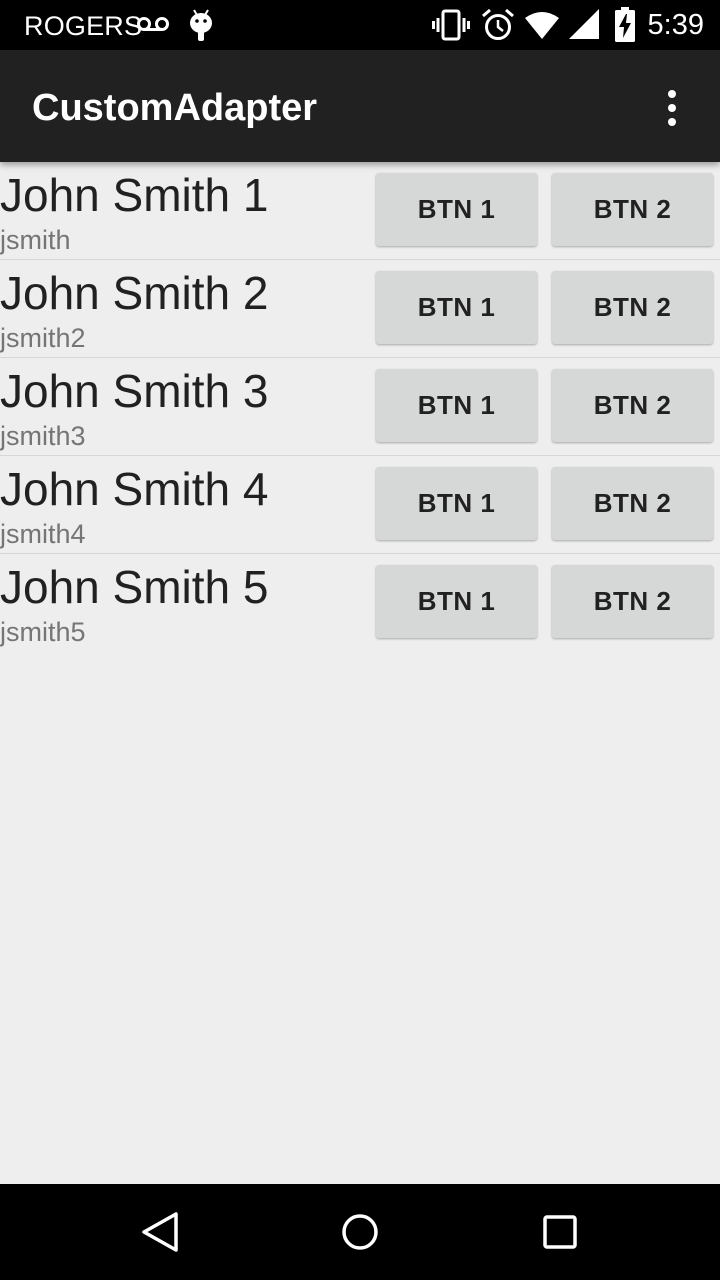 Image resolution: width=720 pixels, height=1280 pixels. I want to click on alarm-icon, so click(498, 24).